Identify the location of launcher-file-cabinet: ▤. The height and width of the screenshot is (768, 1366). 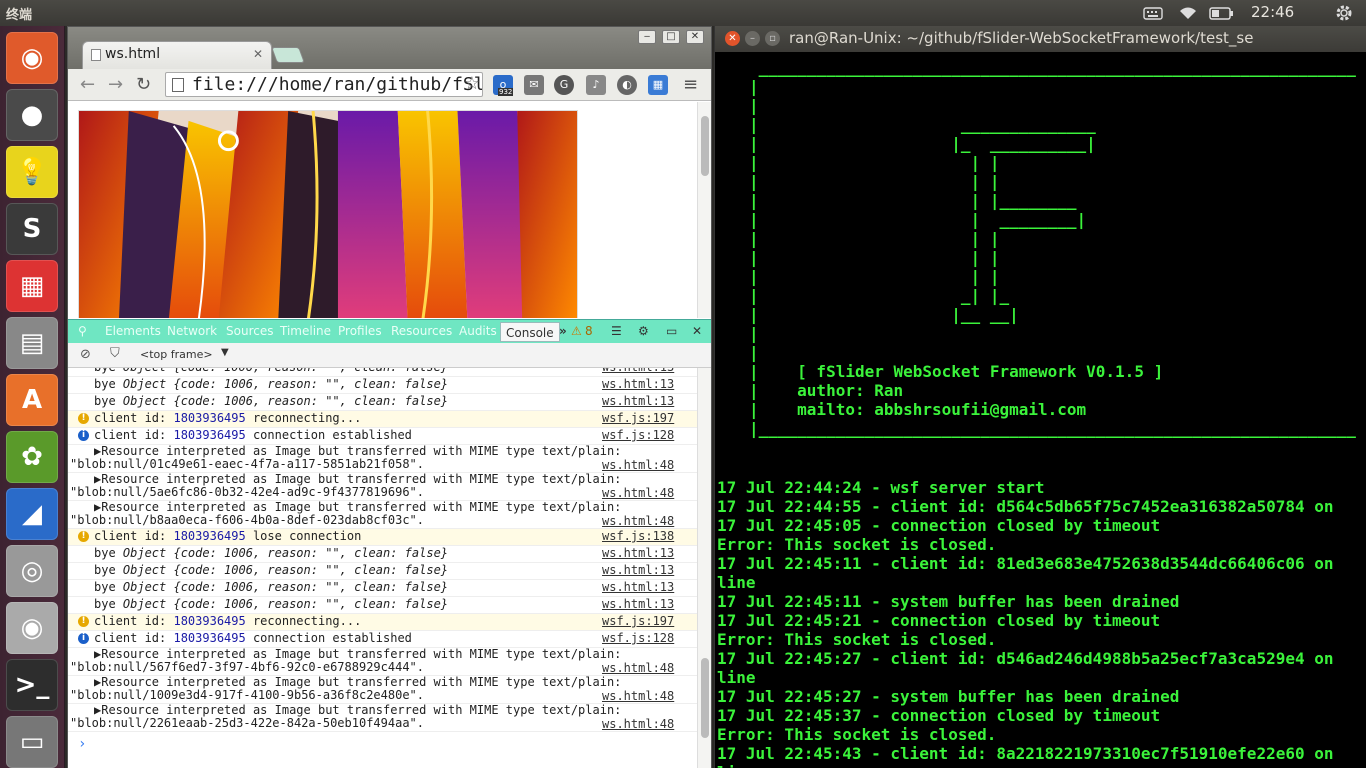
(32, 343).